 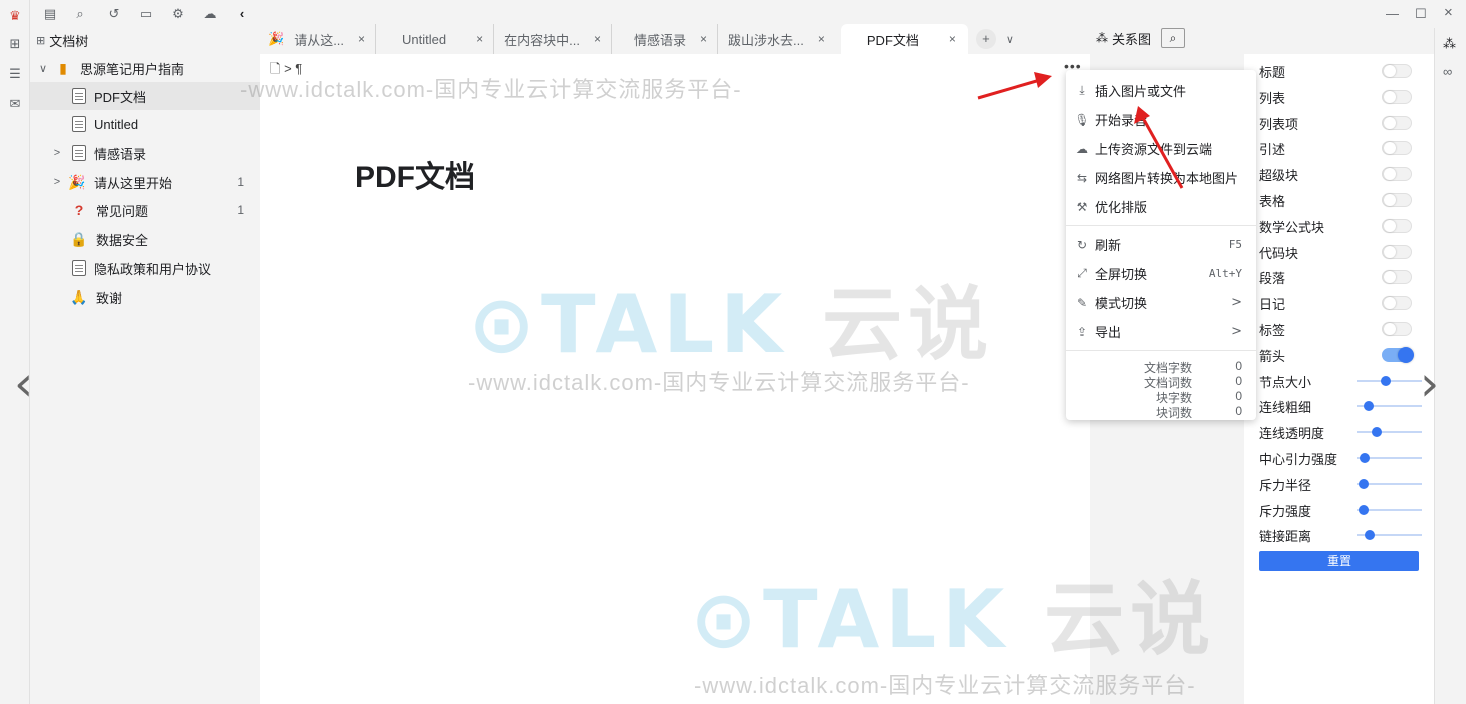 What do you see at coordinates (145, 239) in the screenshot?
I see `tree-item-security: 🔒 数据安全` at bounding box center [145, 239].